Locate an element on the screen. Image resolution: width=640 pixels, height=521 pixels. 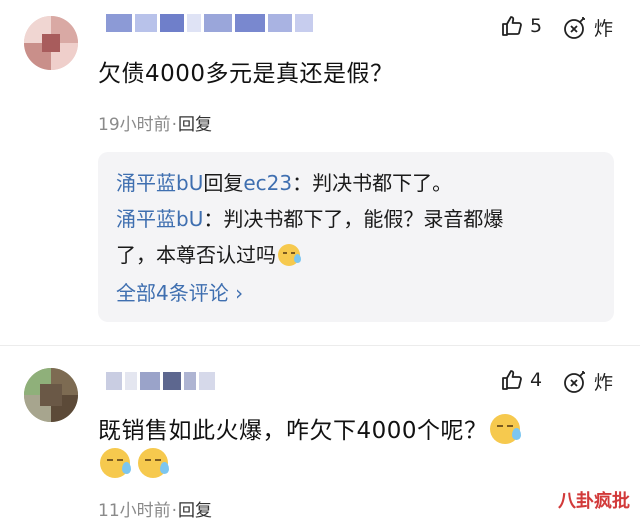
reply-item: 涌平蓝bU回复ec23：判决书都下了。 is located at coordinates (284, 183).